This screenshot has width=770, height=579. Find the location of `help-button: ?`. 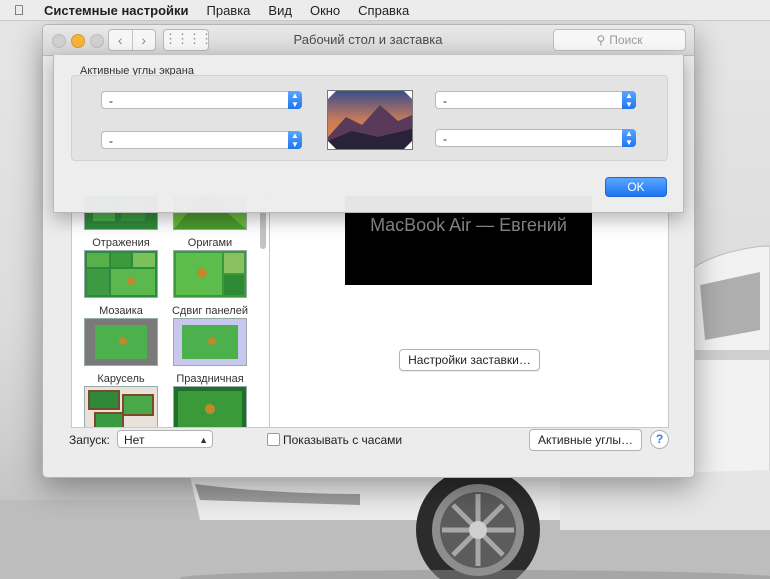

help-button: ? is located at coordinates (659, 439).